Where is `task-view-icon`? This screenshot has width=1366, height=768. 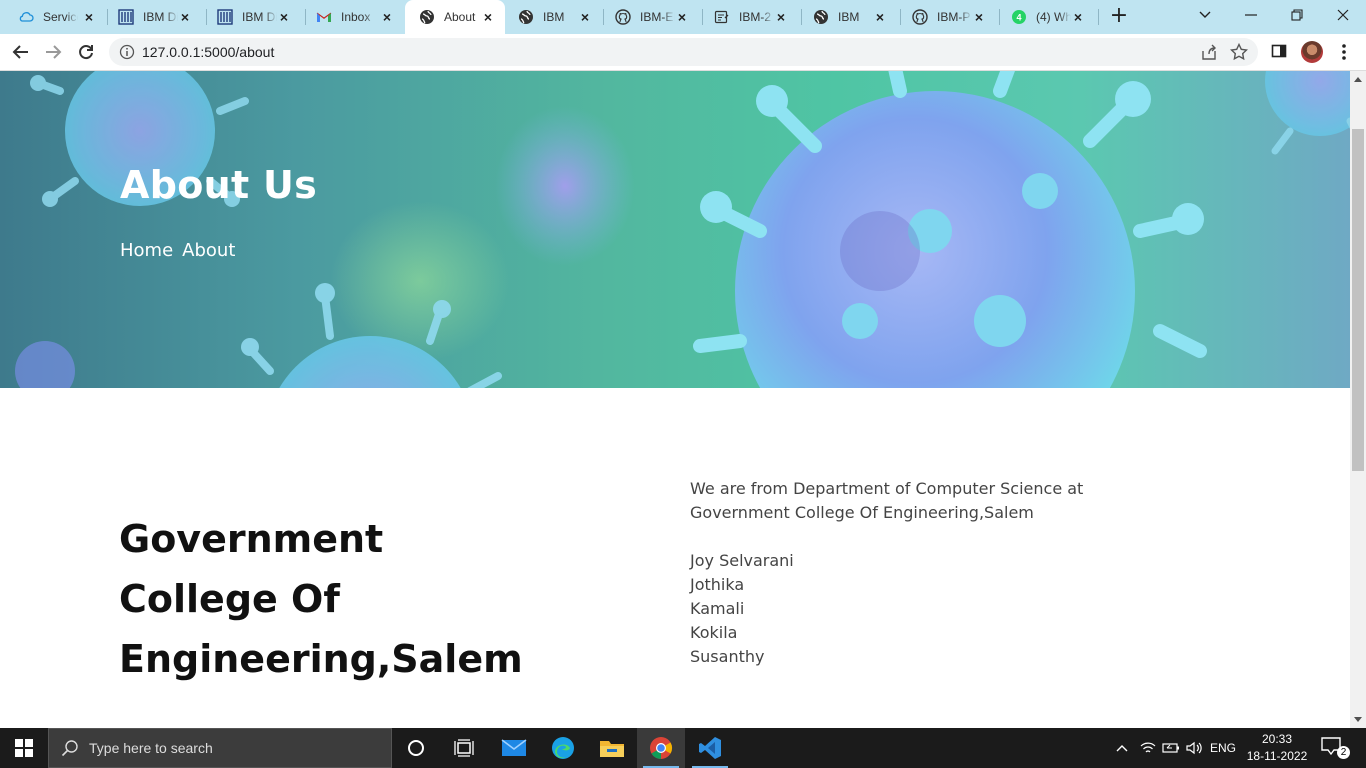
task-view-icon is located at coordinates (464, 748).